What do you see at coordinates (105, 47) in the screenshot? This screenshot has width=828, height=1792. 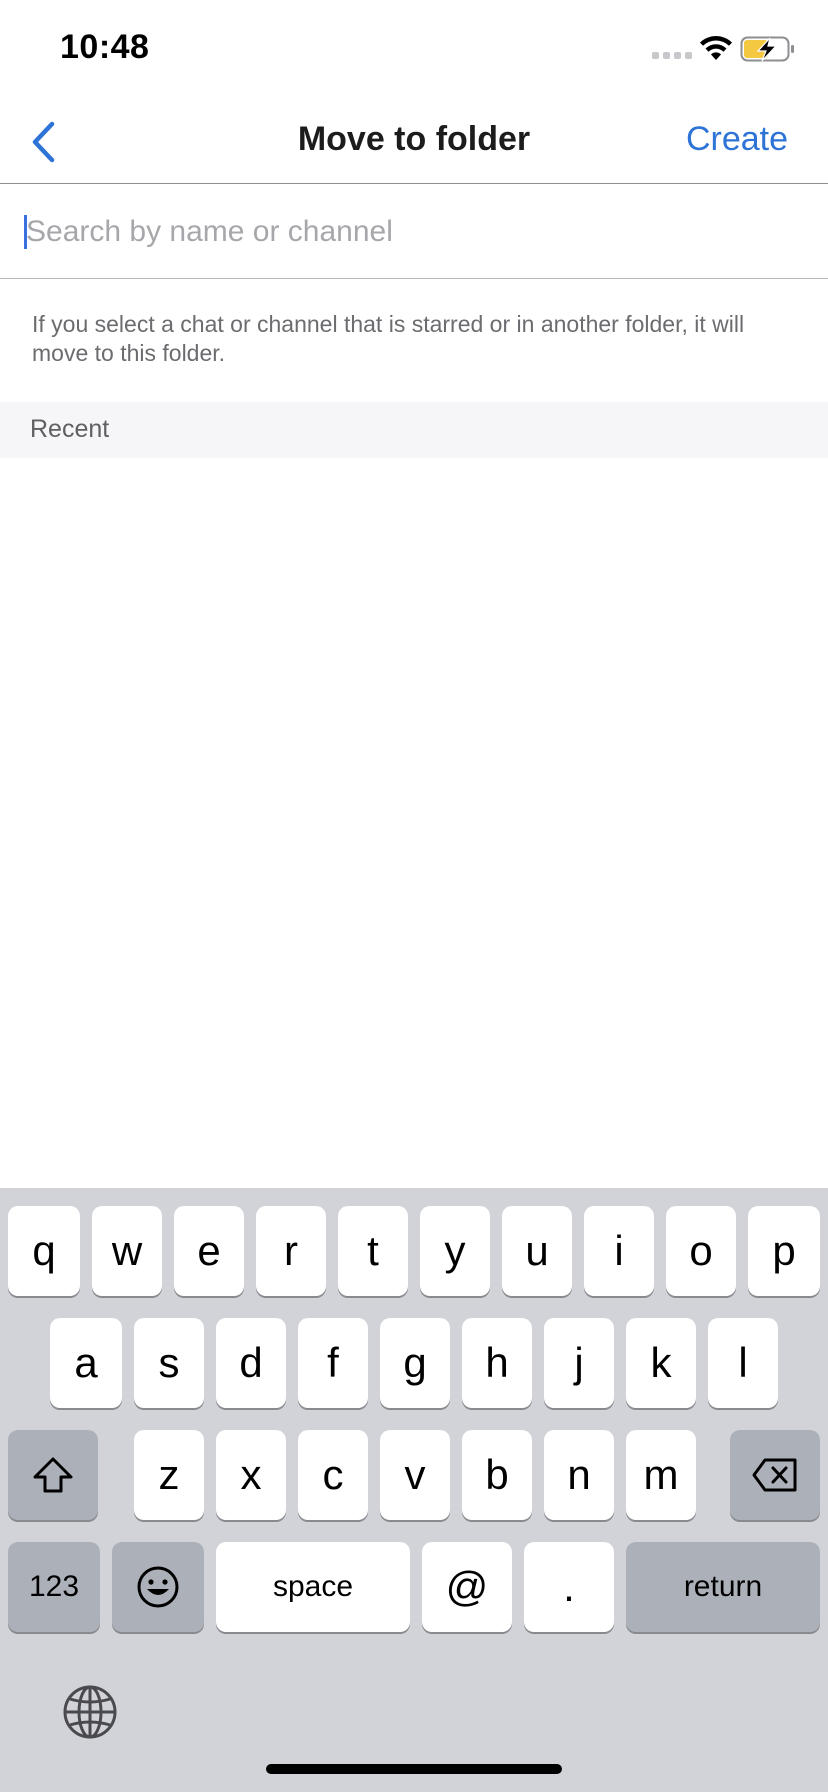 I see `status-time: 10:48` at bounding box center [105, 47].